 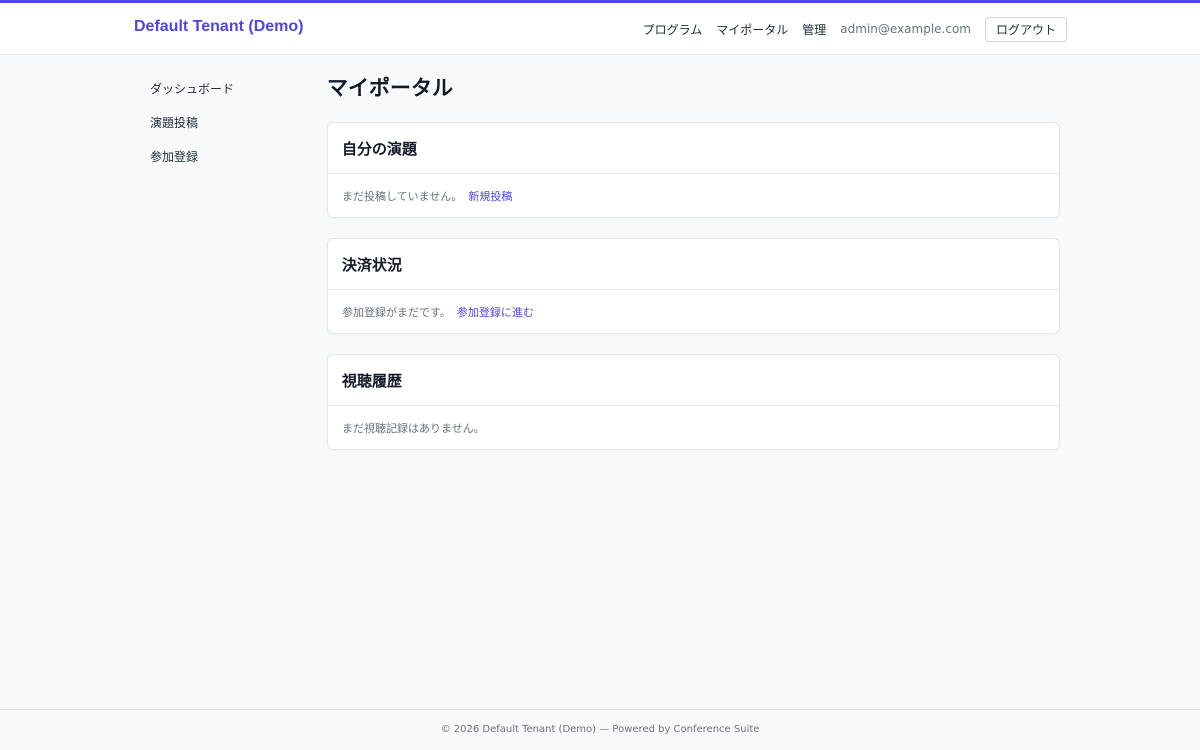 What do you see at coordinates (380, 148) in the screenshot?
I see `card-title: 自分の演題` at bounding box center [380, 148].